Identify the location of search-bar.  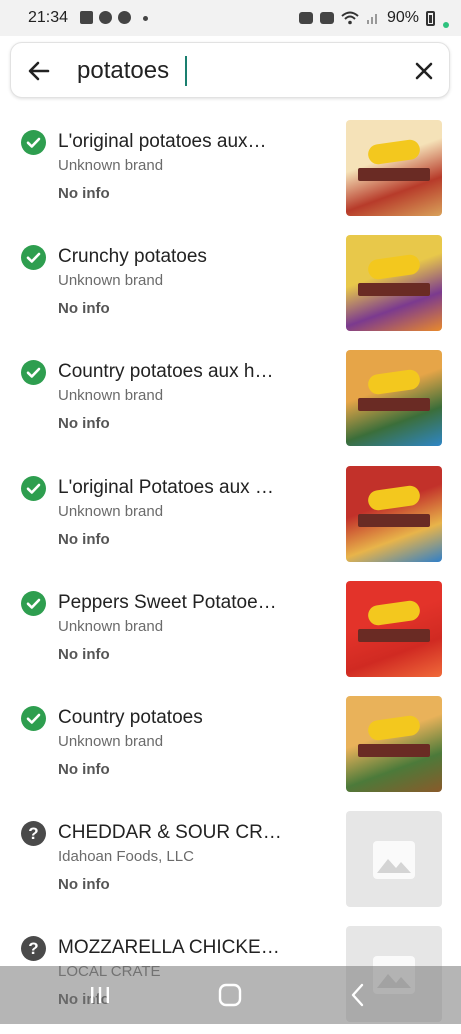
(230, 70).